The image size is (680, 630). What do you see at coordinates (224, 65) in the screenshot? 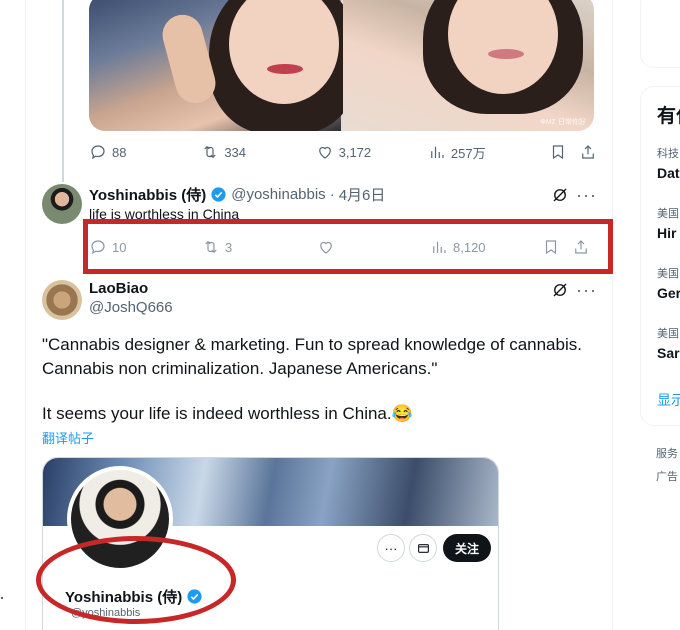
I see `photo-left` at bounding box center [224, 65].